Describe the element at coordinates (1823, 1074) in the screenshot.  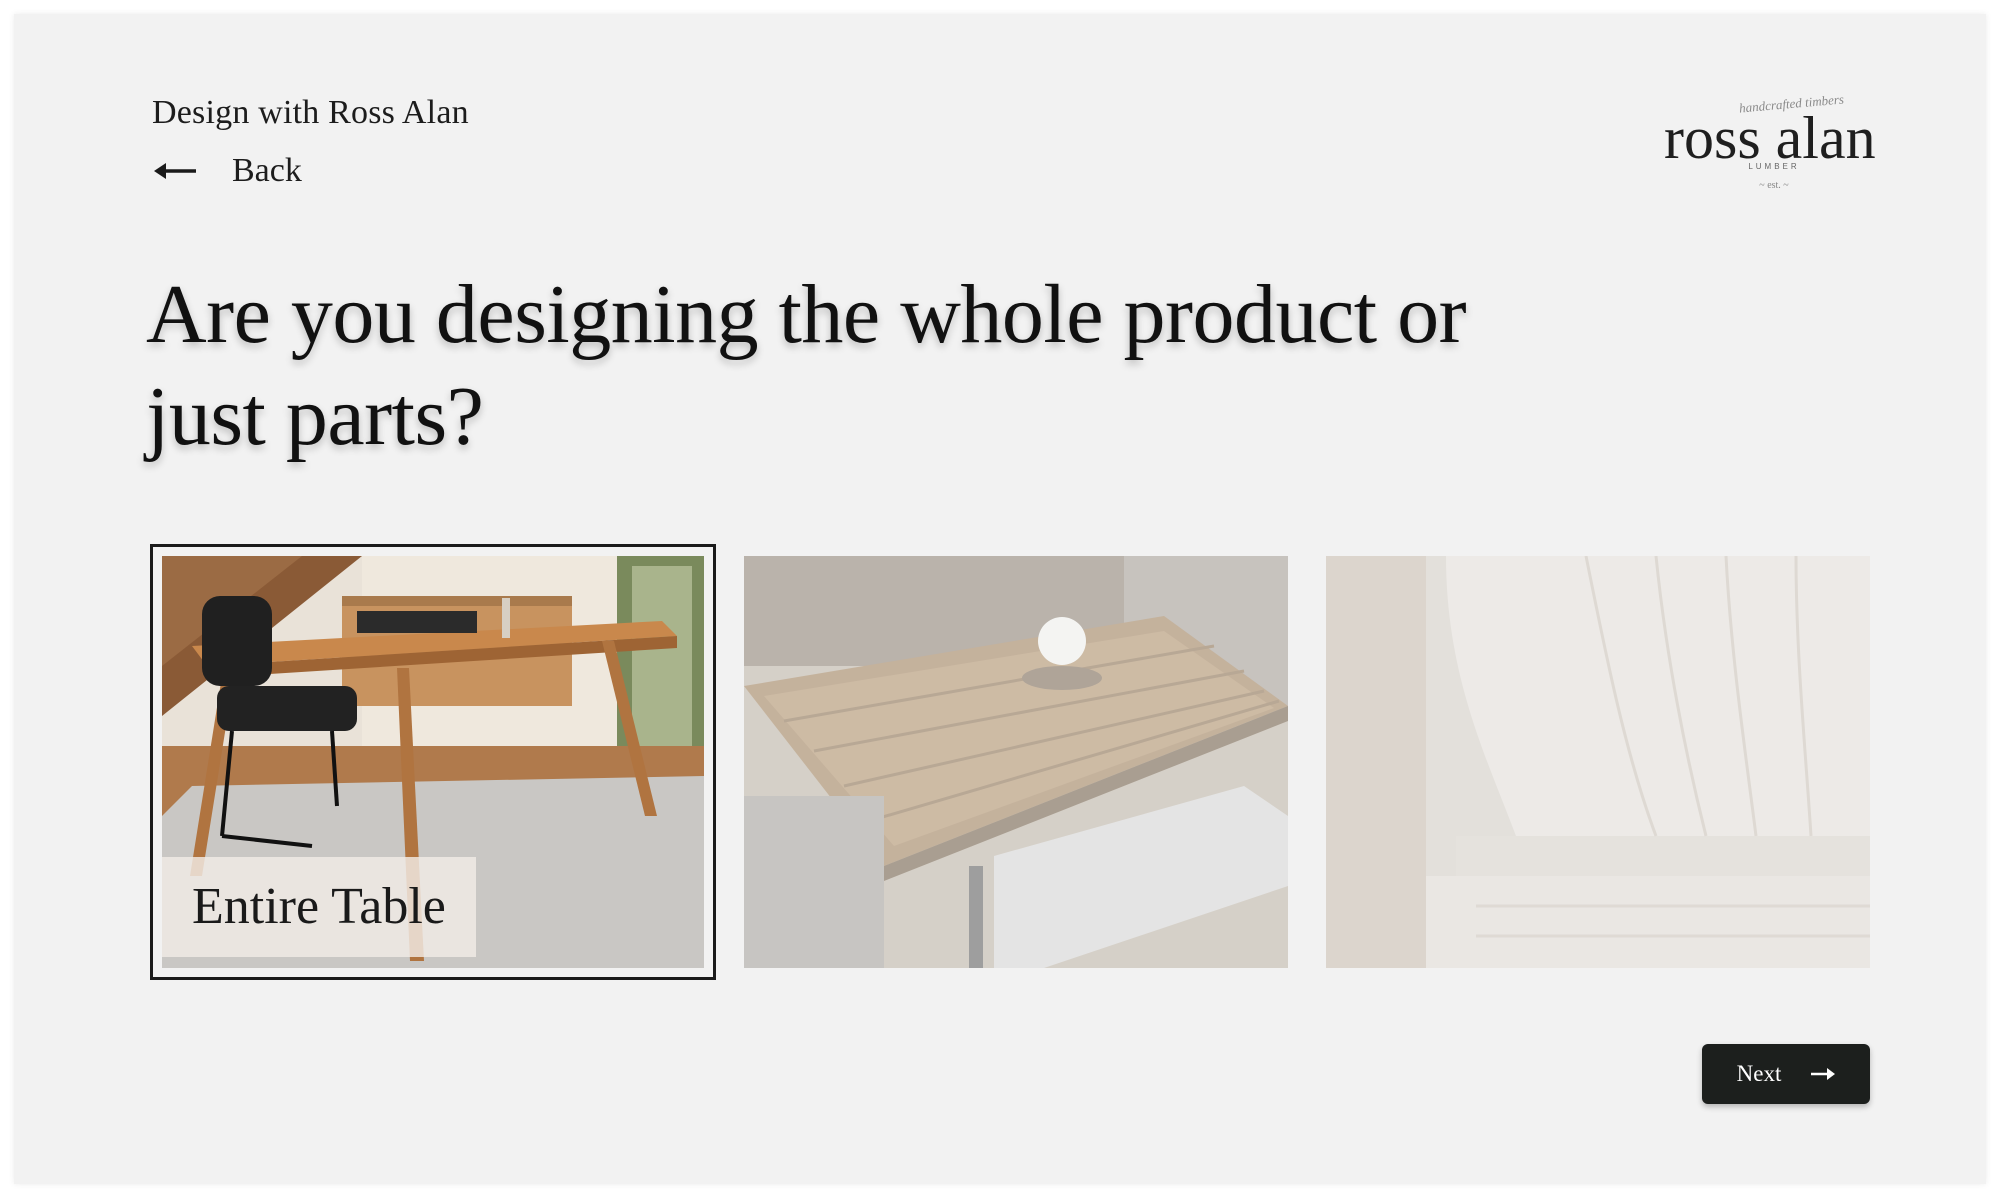
I see `arrow-right-icon` at that location.